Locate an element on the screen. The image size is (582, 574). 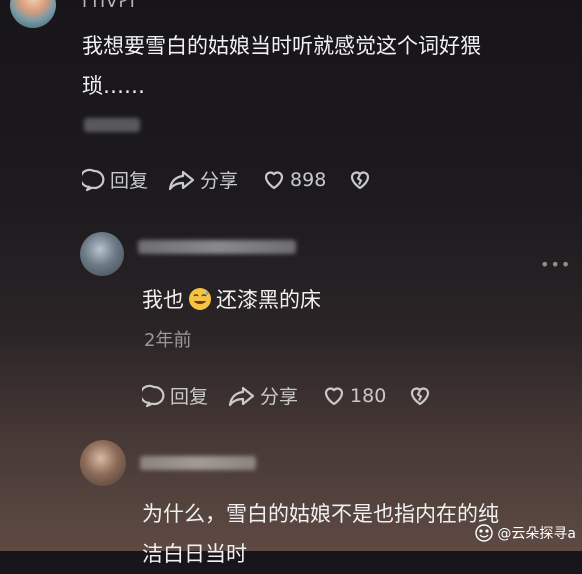
reply-actions: 回复 分享 180 is located at coordinates (287, 395).